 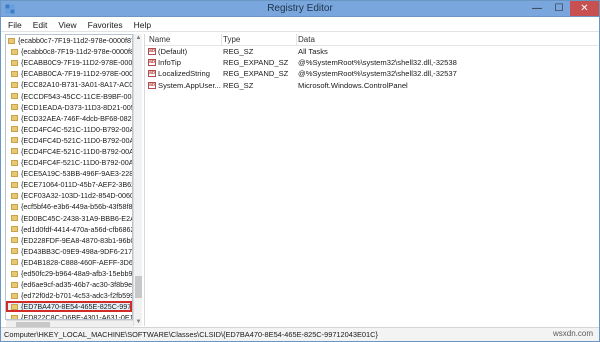 I want to click on value-name: LocalizedString, so click(x=184, y=74).